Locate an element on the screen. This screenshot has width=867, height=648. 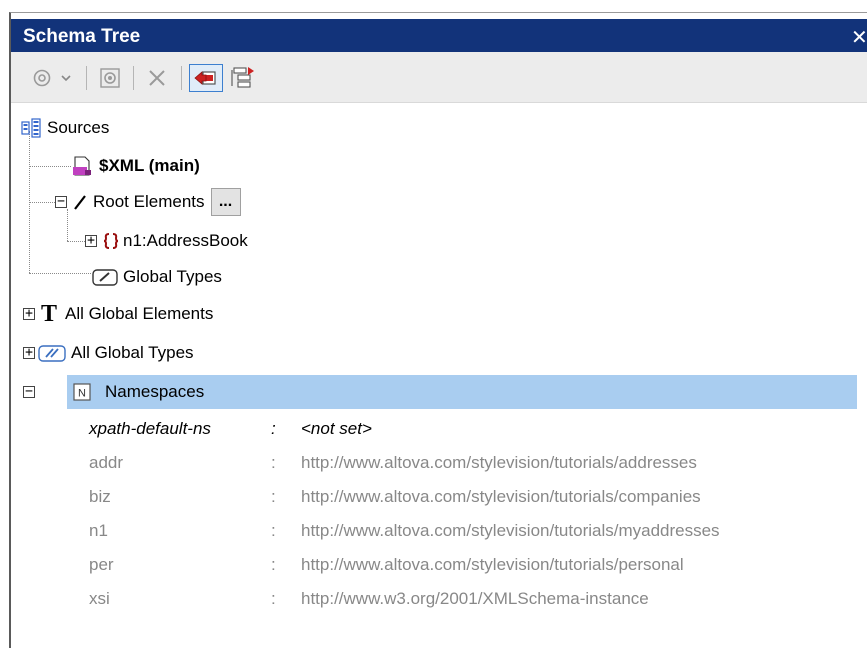
tree-item-address-book: + n1:AddressBook is located at coordinates (166, 241).